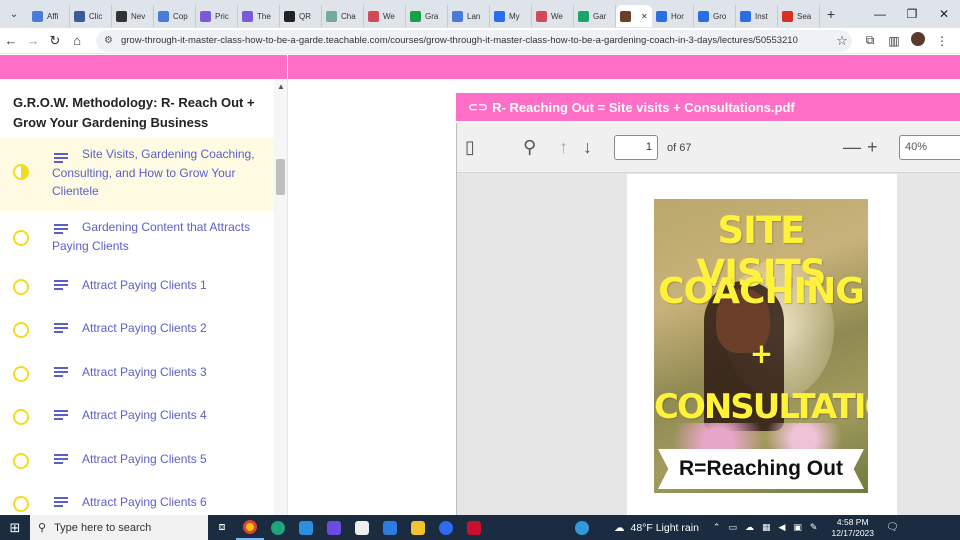 The image size is (960, 540). I want to click on edge-icon, so click(278, 527).